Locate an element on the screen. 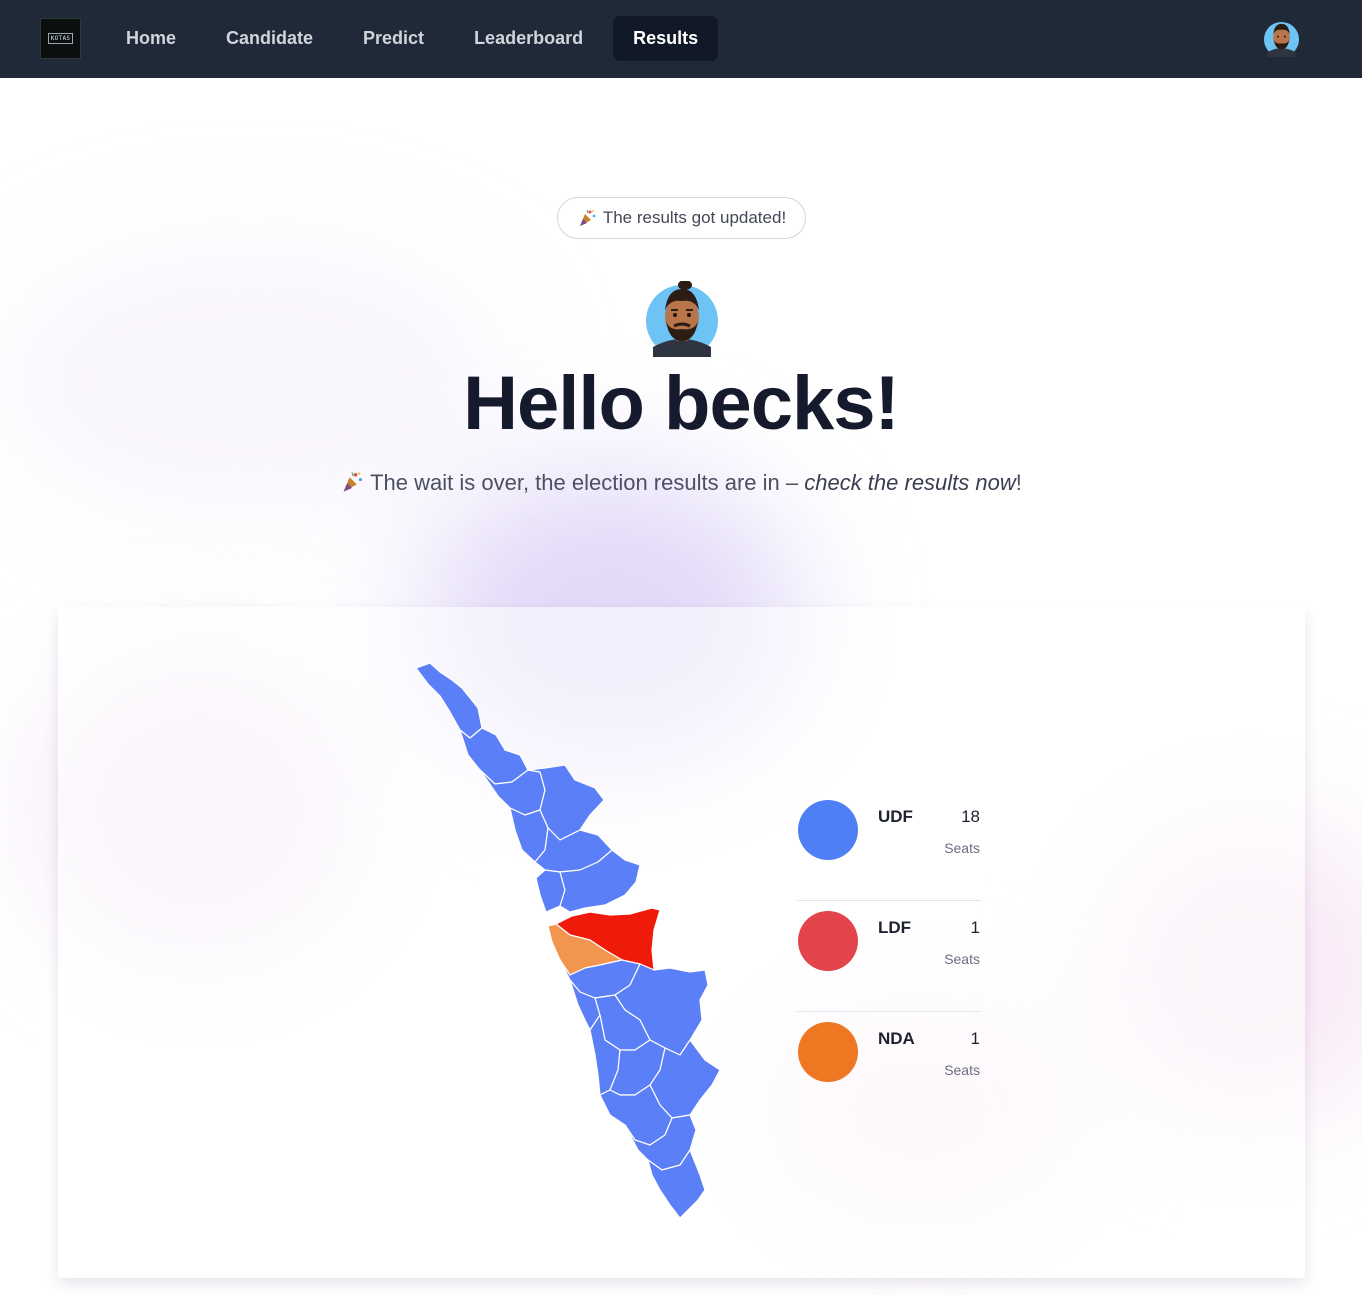  legend-row-ldf: LDF 1 Seats is located at coordinates (889, 956).